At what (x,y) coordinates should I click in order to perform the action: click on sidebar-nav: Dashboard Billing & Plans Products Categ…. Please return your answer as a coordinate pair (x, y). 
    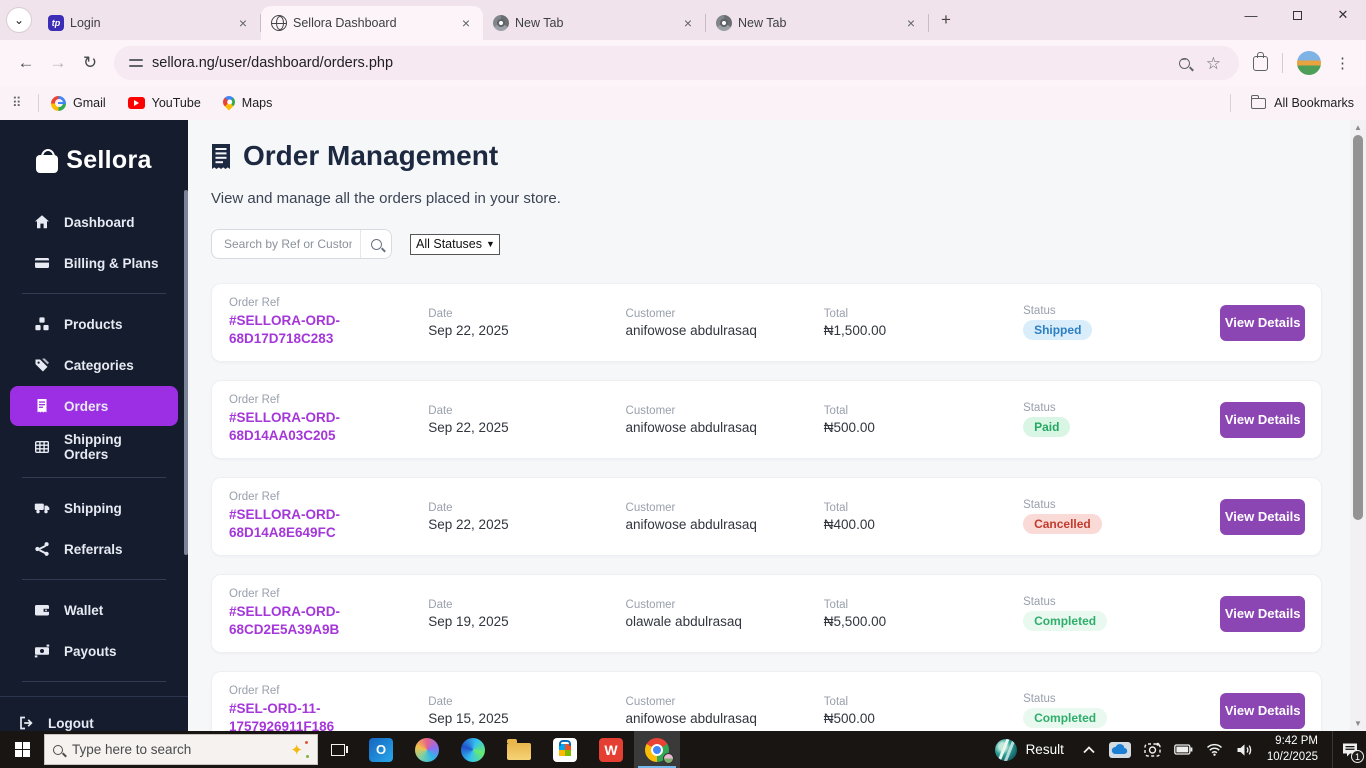
    Looking at the image, I should click on (94, 446).